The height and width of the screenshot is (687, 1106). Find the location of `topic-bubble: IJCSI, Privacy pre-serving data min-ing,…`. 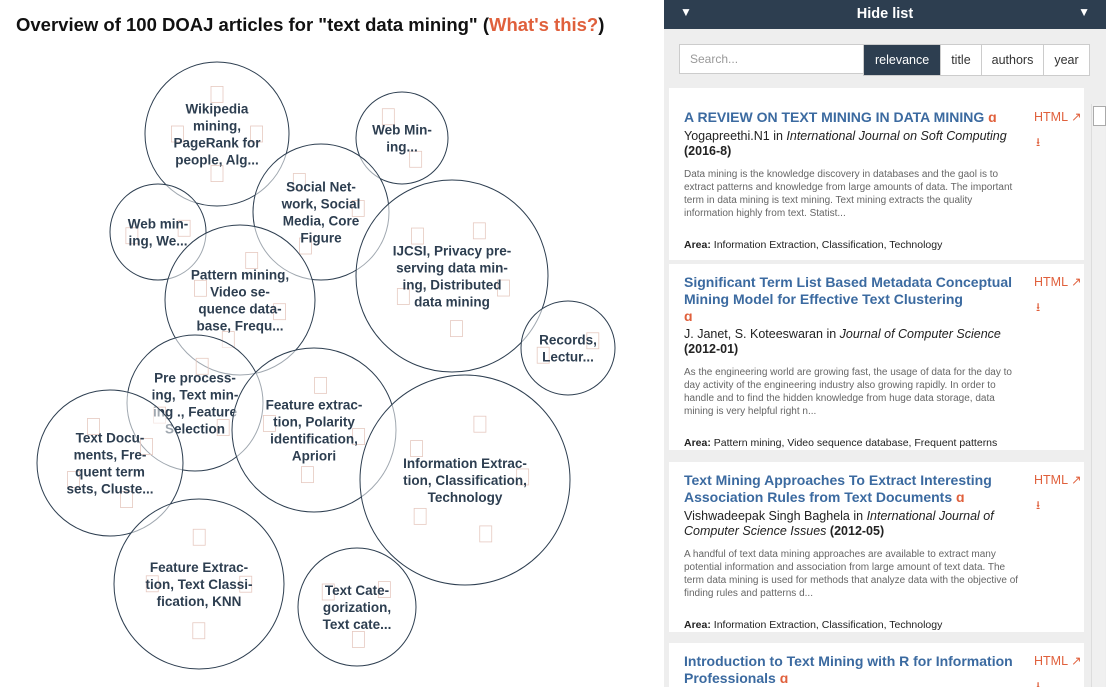

topic-bubble: IJCSI, Privacy pre-serving data min-ing,… is located at coordinates (452, 276).